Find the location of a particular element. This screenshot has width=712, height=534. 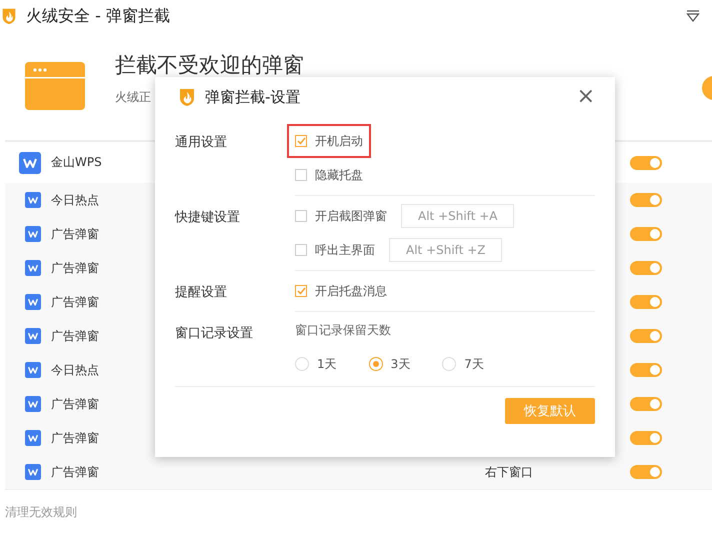

clean-rules-link: 清理无效规则 is located at coordinates (358, 505).